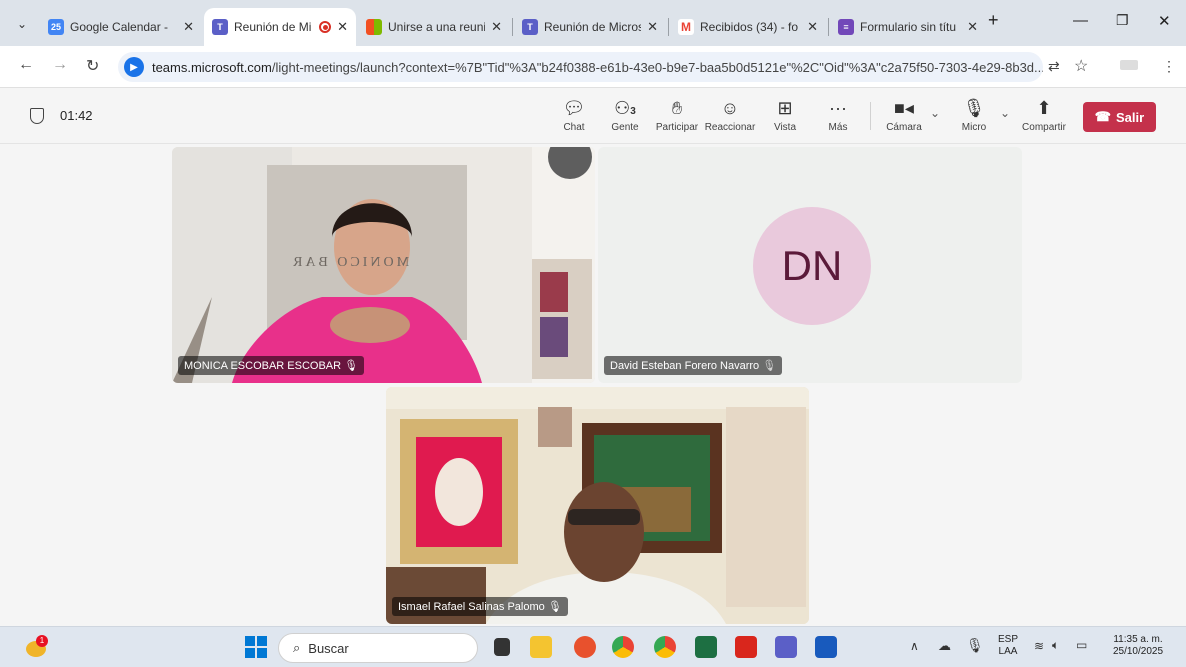 The width and height of the screenshot is (1186, 667). What do you see at coordinates (325, 27) in the screenshot?
I see `recording-icon` at bounding box center [325, 27].